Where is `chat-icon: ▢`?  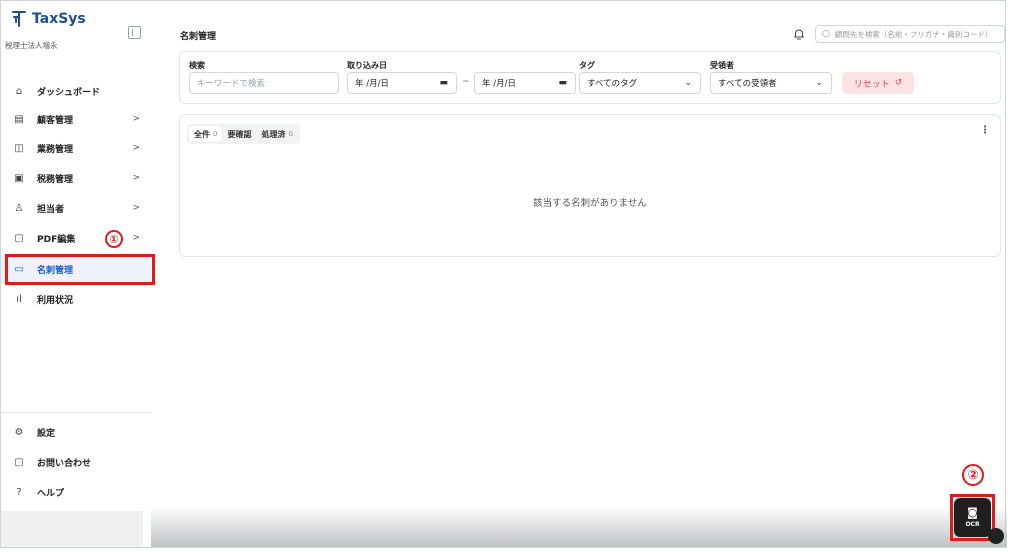
chat-icon: ▢ is located at coordinates (19, 462).